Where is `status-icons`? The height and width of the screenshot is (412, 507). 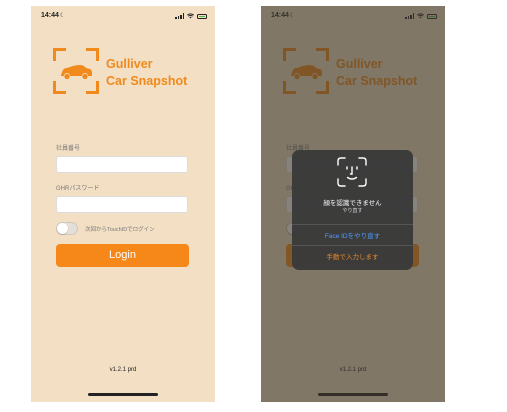
status-icons is located at coordinates (191, 16).